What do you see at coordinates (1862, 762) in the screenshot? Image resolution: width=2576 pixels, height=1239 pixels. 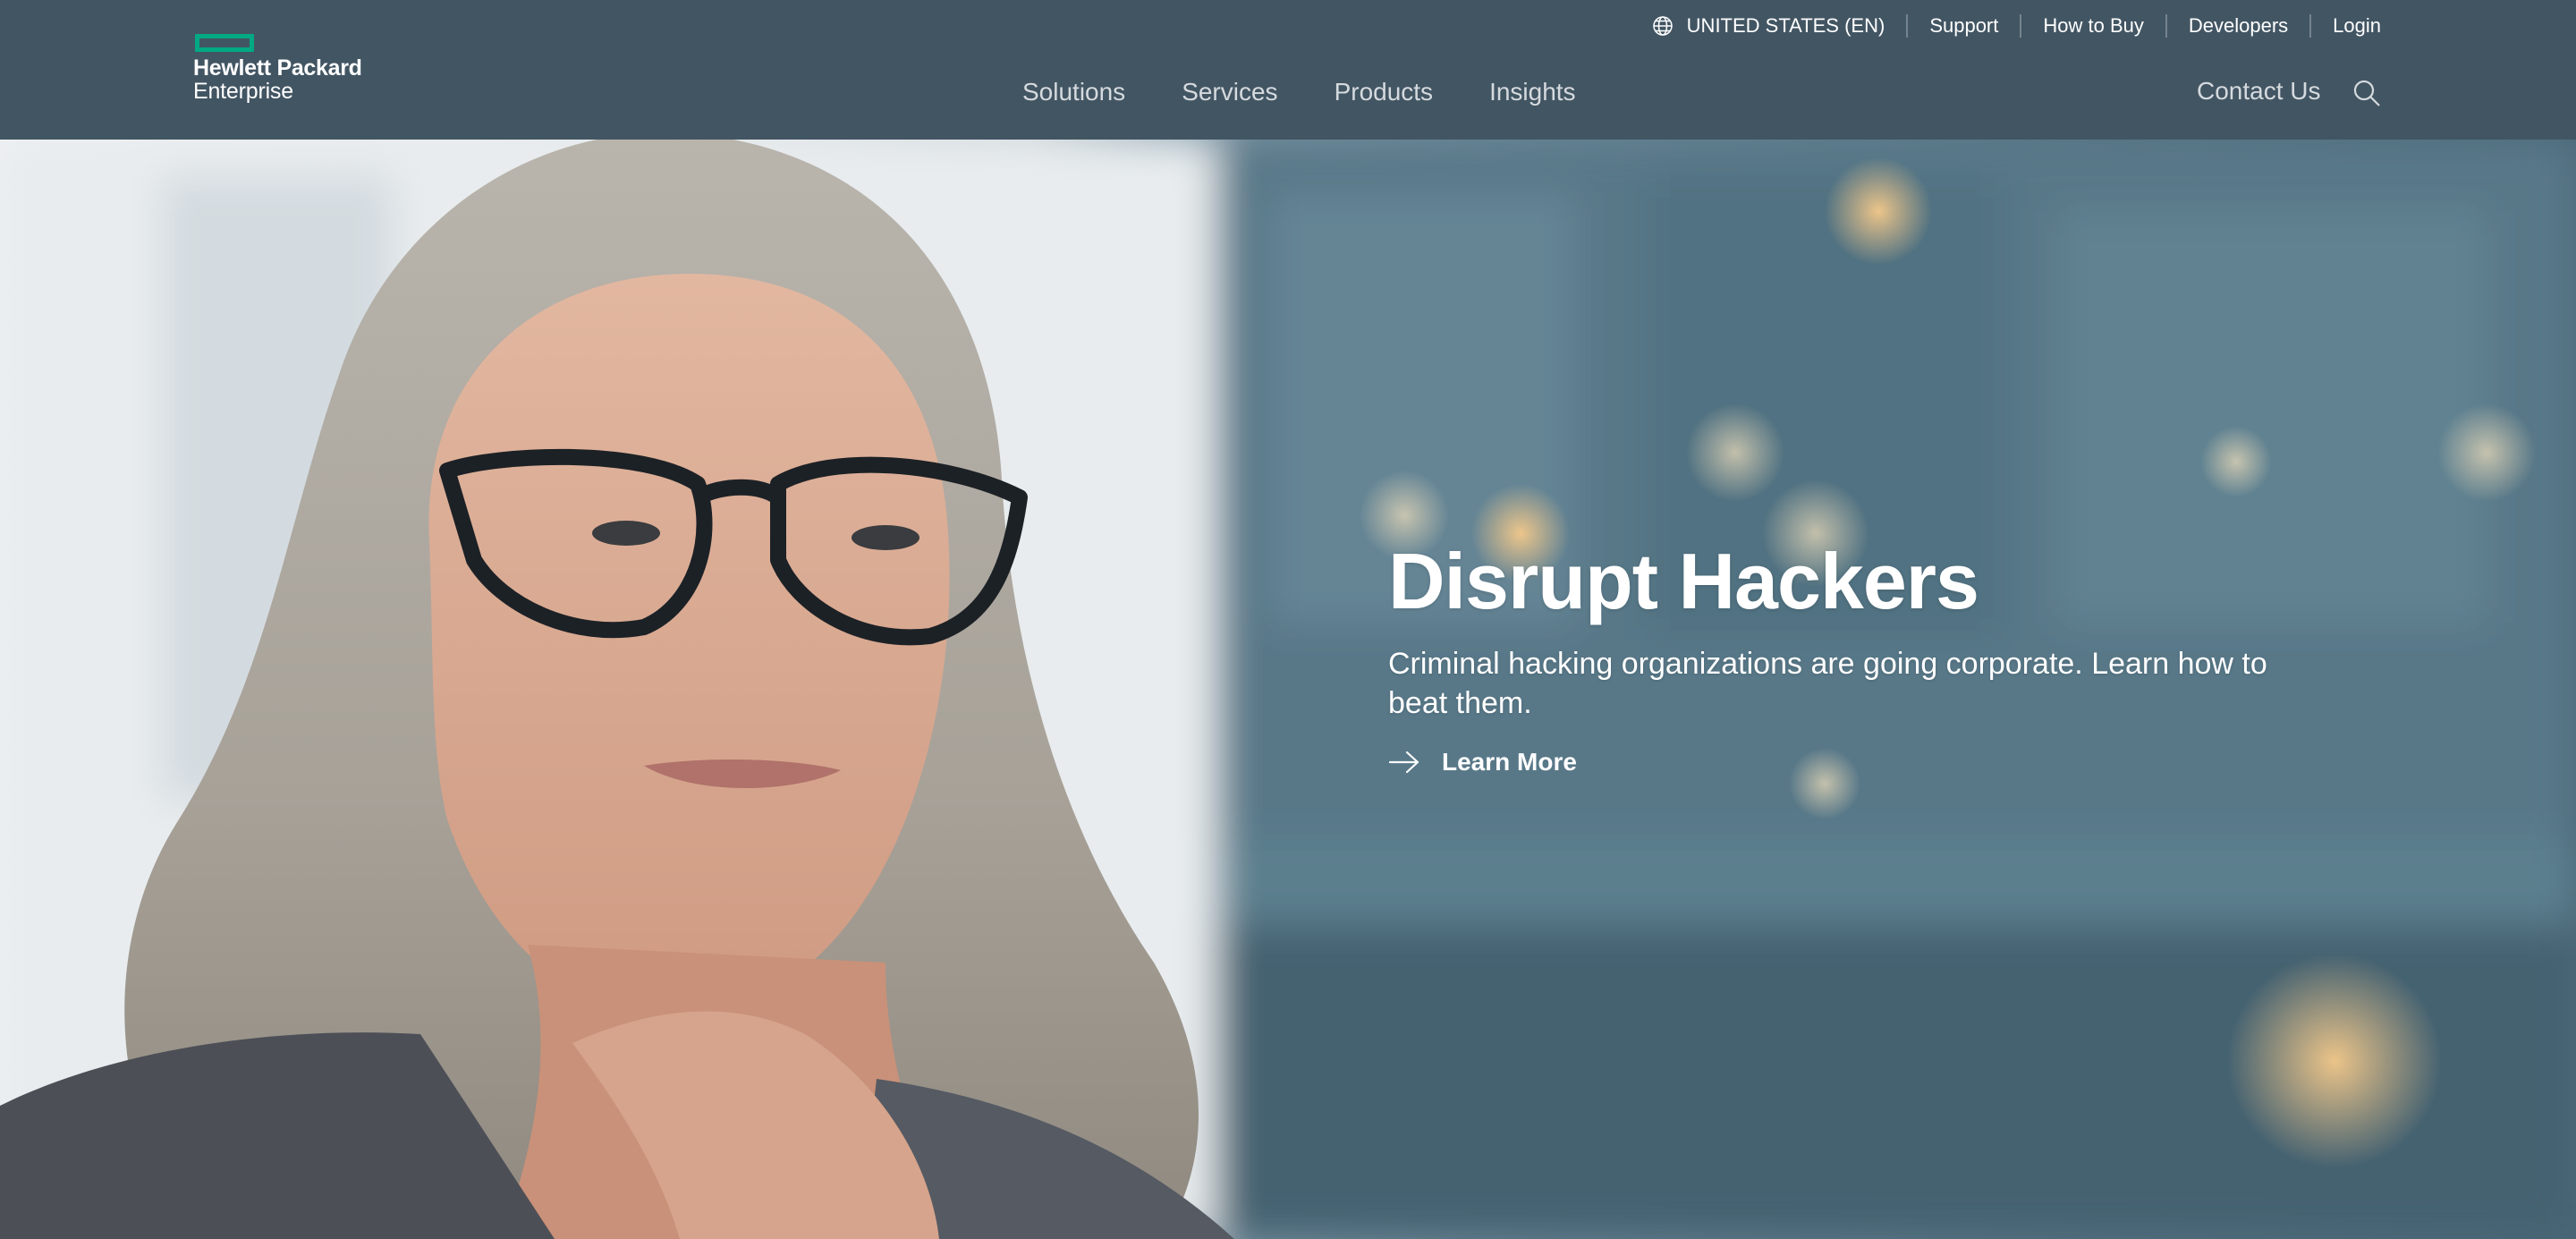 I see `learn-more-link: Learn More` at bounding box center [1862, 762].